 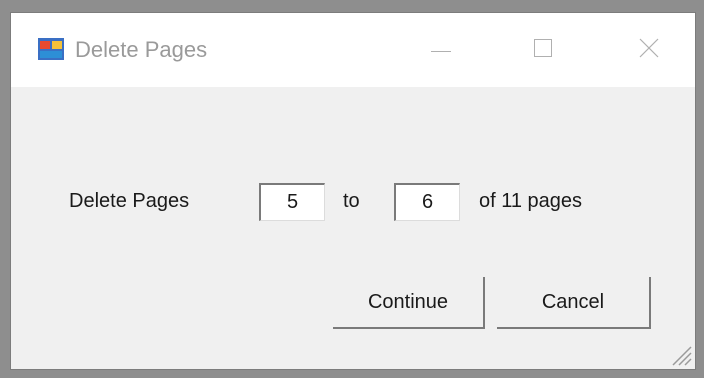 I want to click on close-button, so click(x=649, y=48).